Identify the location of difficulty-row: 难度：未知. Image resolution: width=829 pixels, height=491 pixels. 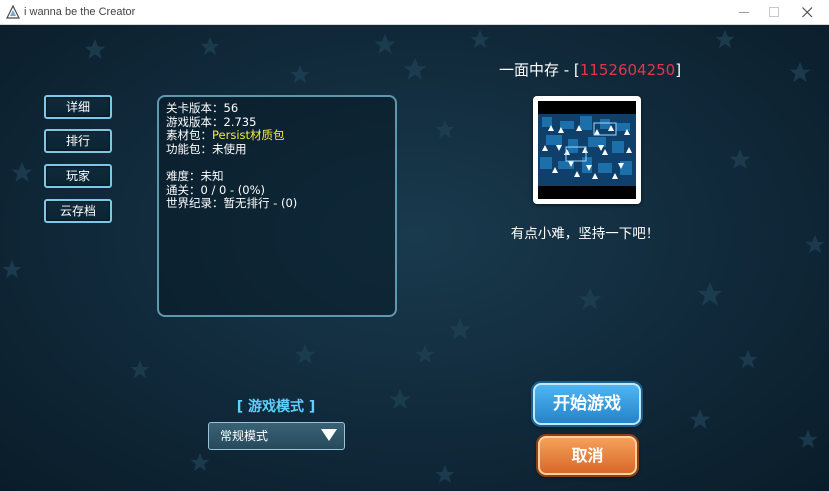
(195, 175).